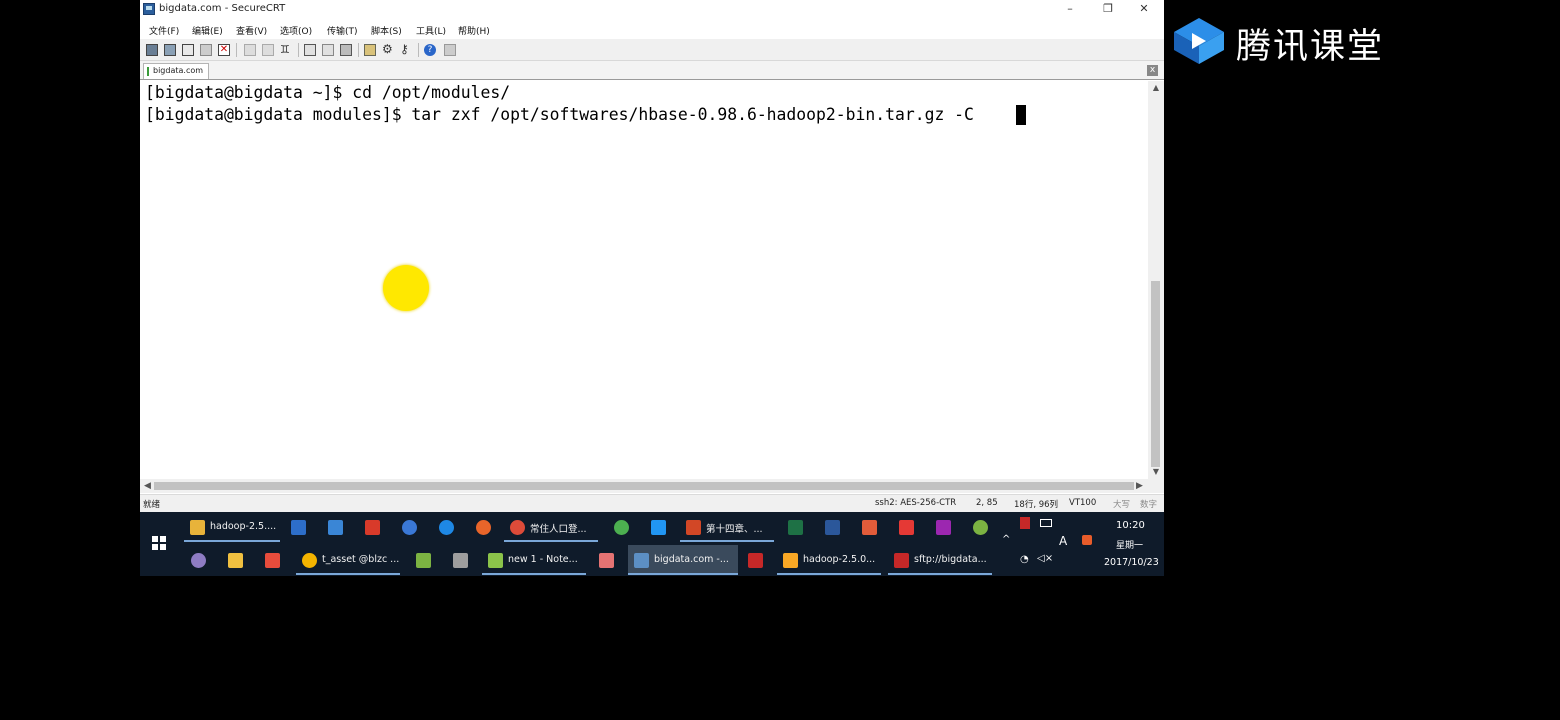  Describe the element at coordinates (461, 560) in the screenshot. I see `taskbar-item-intellij` at that location.